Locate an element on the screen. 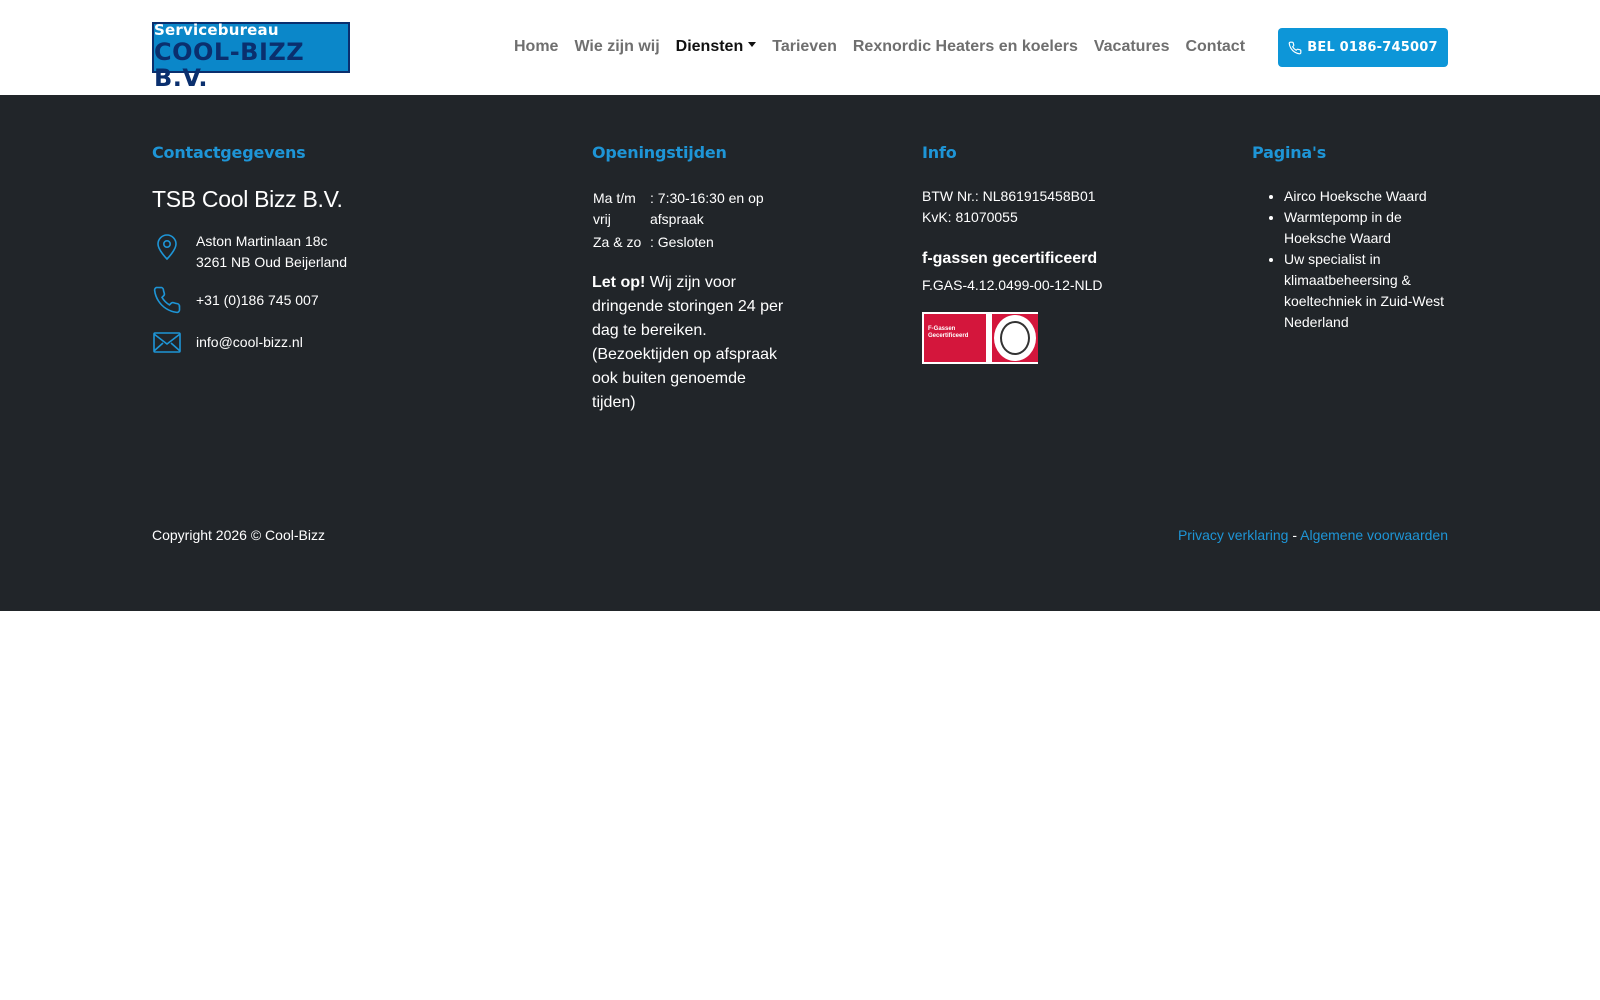 This screenshot has width=1600, height=1000. terms-link: Algemene voorwaarden is located at coordinates (1374, 535).